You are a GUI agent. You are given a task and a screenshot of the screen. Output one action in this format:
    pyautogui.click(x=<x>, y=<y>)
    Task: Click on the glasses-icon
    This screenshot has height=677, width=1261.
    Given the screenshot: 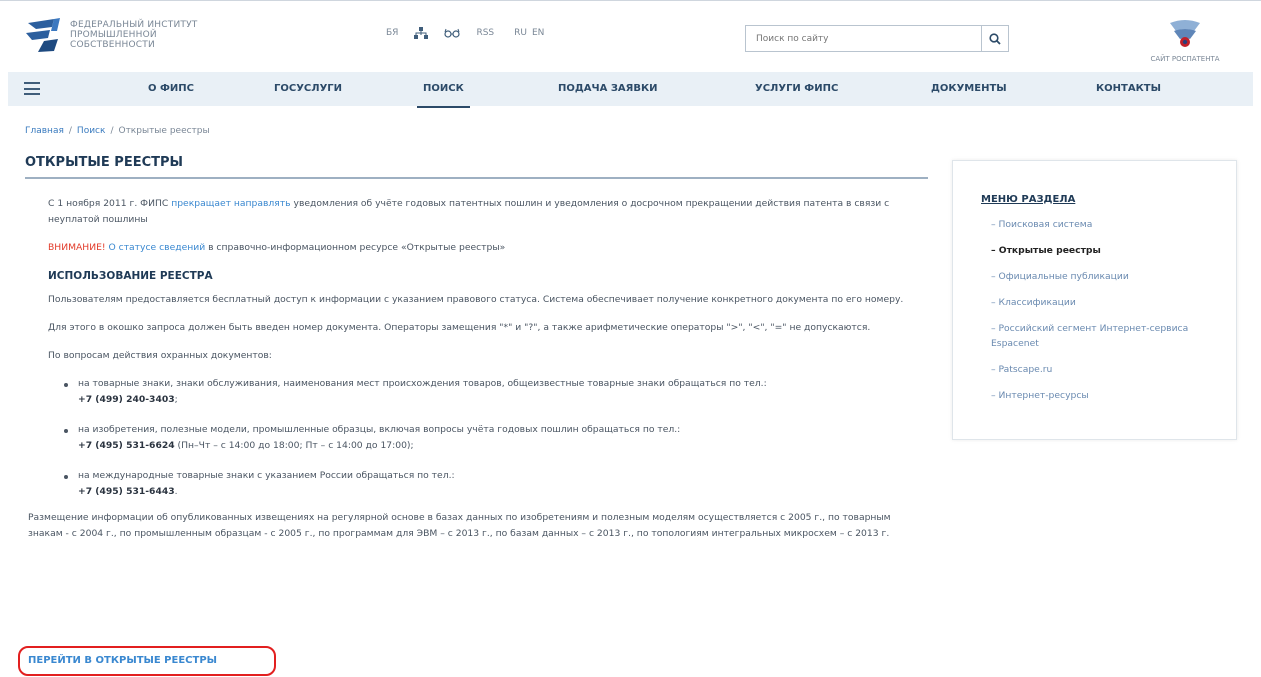 What is the action you would take?
    pyautogui.click(x=452, y=33)
    